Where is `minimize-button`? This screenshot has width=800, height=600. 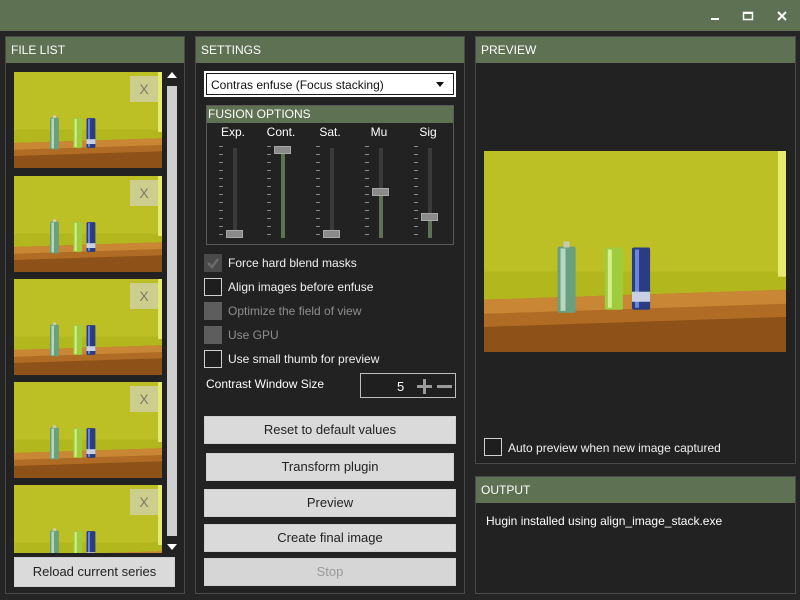
minimize-button is located at coordinates (715, 16).